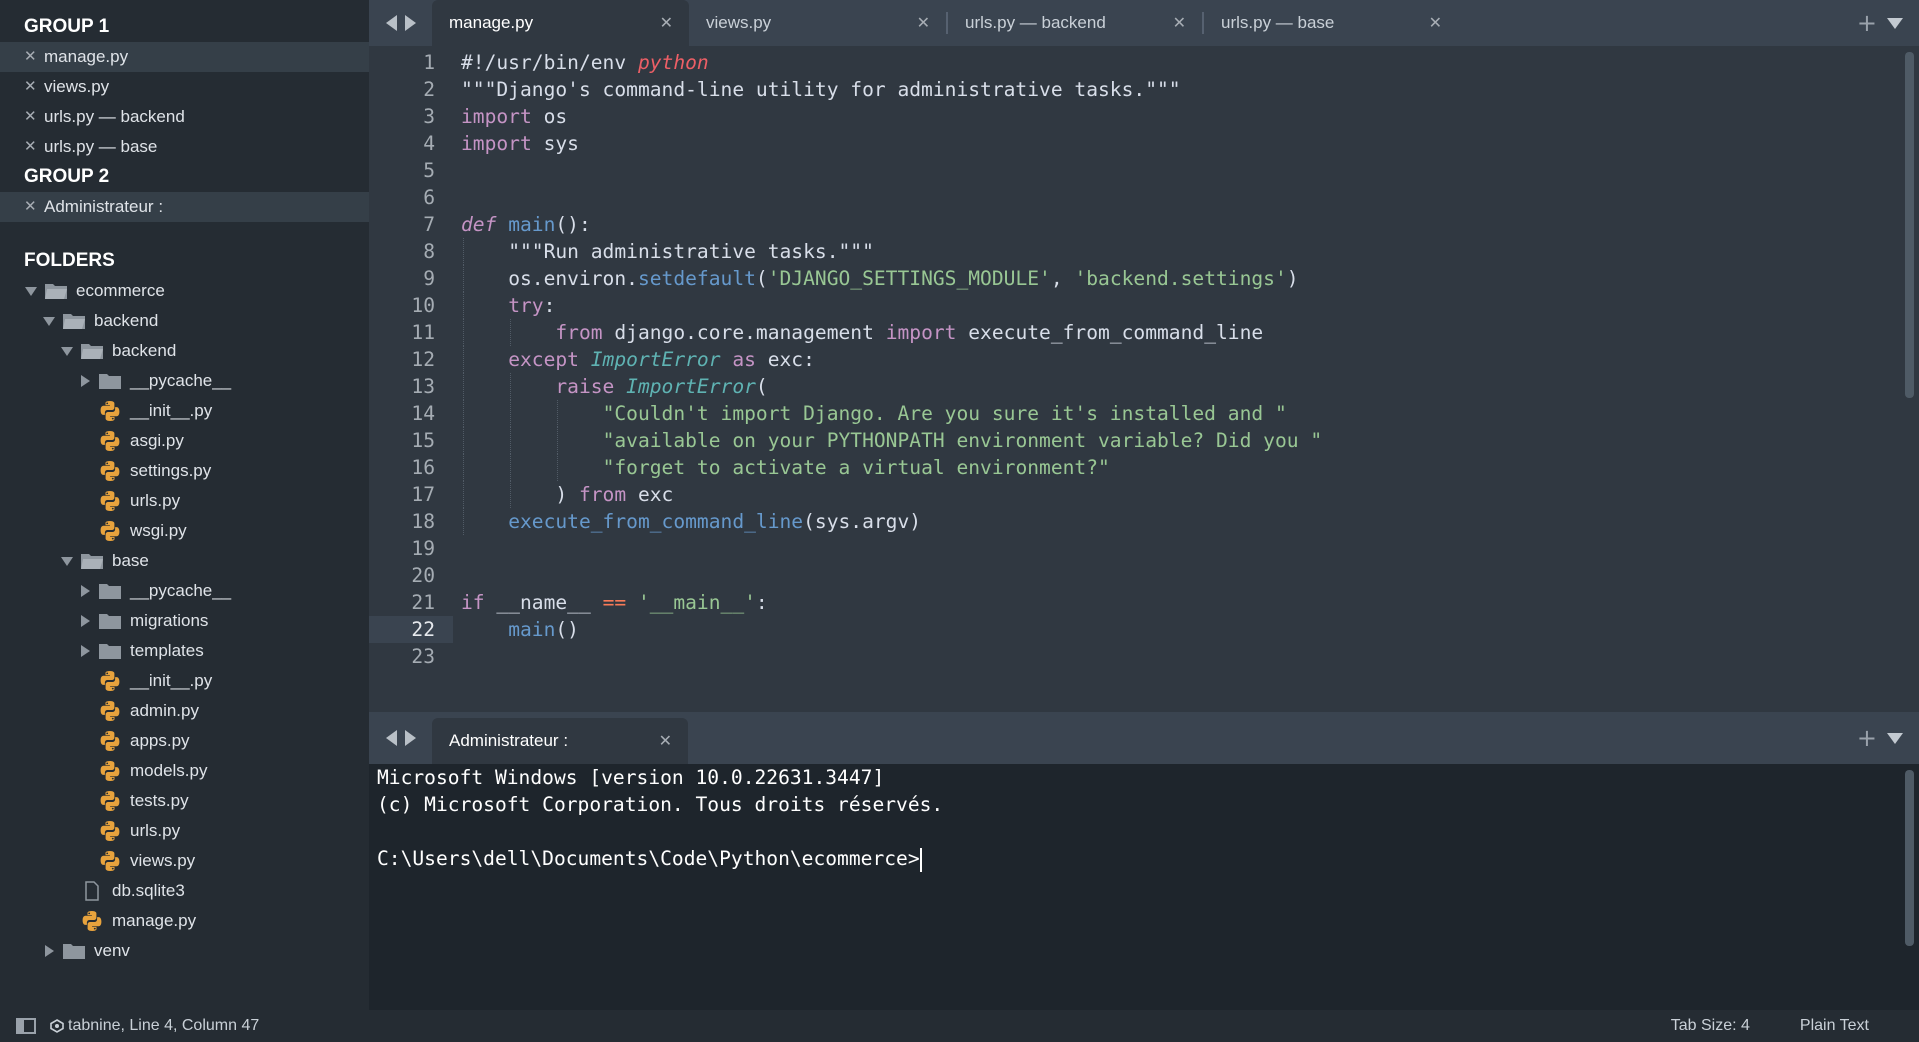 Image resolution: width=1919 pixels, height=1042 pixels. What do you see at coordinates (181, 380) in the screenshot?
I see `tree-item-label: __pycache__` at bounding box center [181, 380].